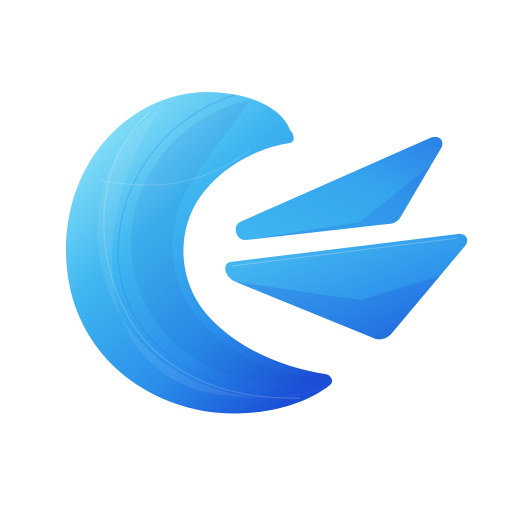 The width and height of the screenshot is (512, 512). I want to click on upper-wing-shape, so click(339, 188).